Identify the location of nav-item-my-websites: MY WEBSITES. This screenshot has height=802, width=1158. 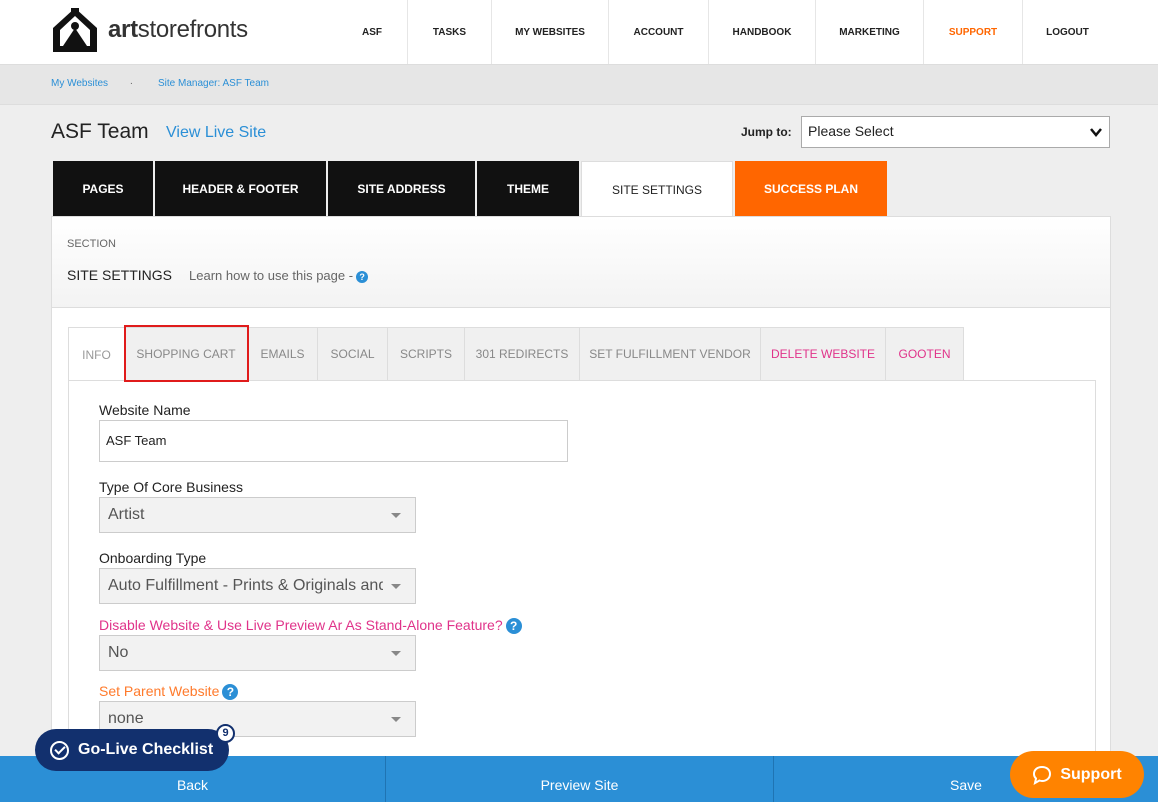
(549, 32).